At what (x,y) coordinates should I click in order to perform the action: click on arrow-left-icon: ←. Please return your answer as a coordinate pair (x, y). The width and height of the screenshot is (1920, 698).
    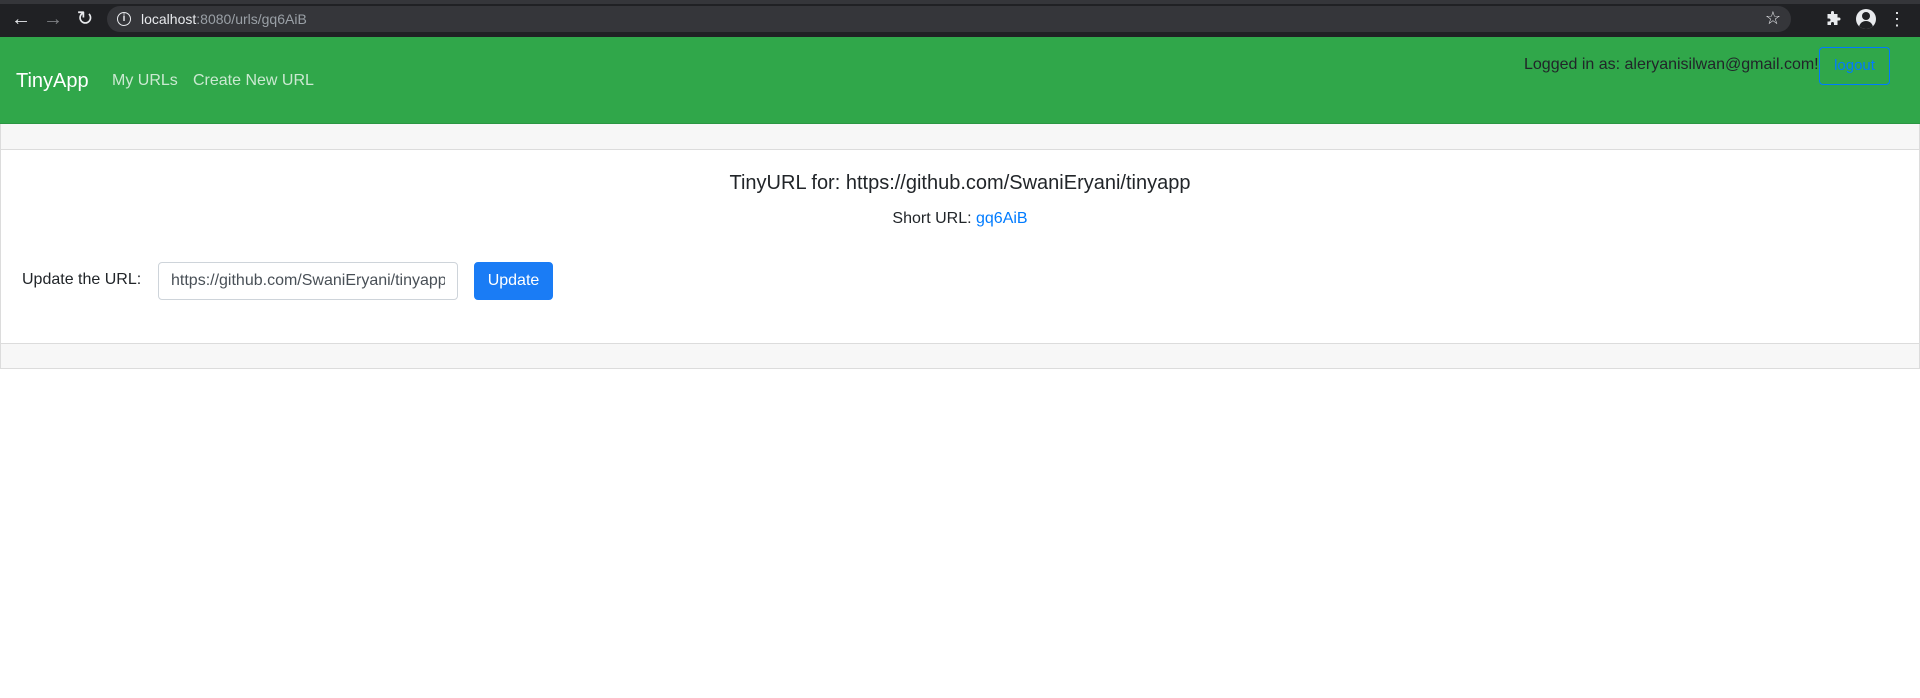
    Looking at the image, I should click on (21, 19).